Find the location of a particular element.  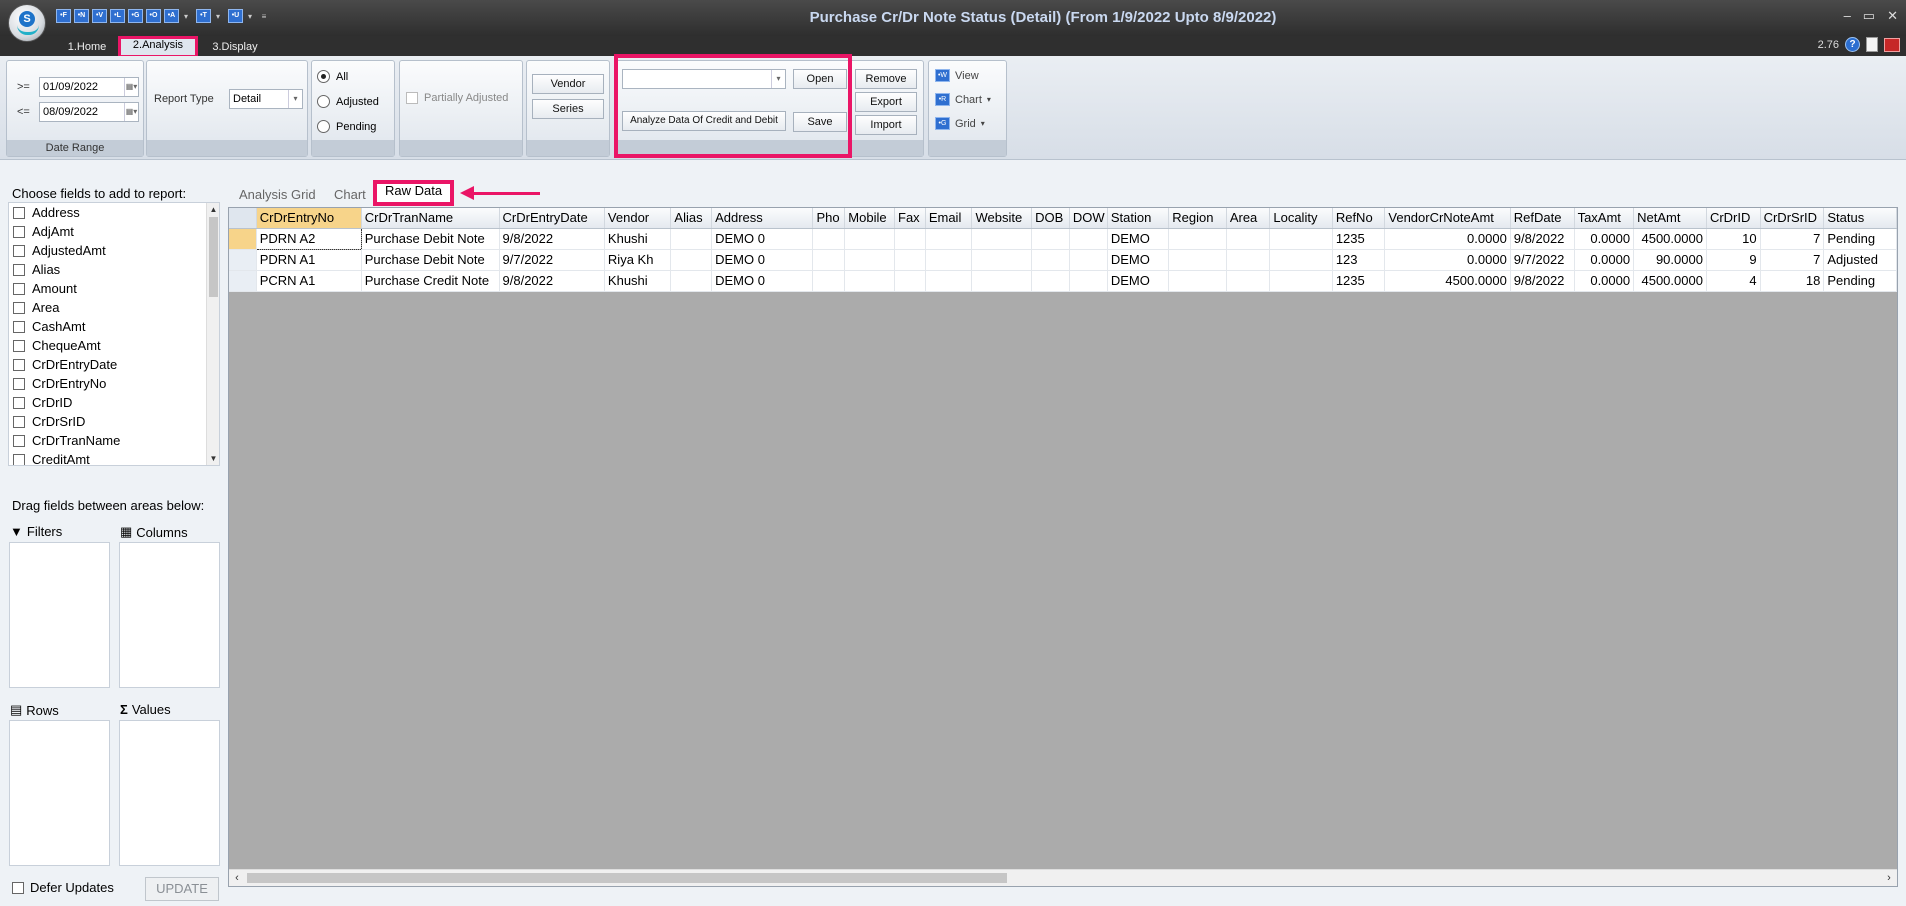

column-header: DOW is located at coordinates (1088, 218).